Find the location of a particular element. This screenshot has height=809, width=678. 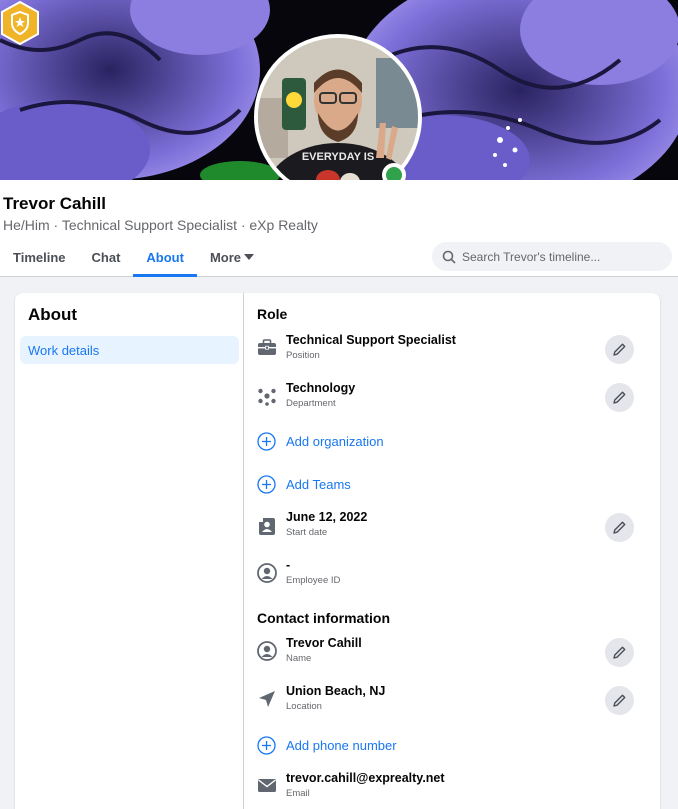

department-label: Department is located at coordinates (311, 403).